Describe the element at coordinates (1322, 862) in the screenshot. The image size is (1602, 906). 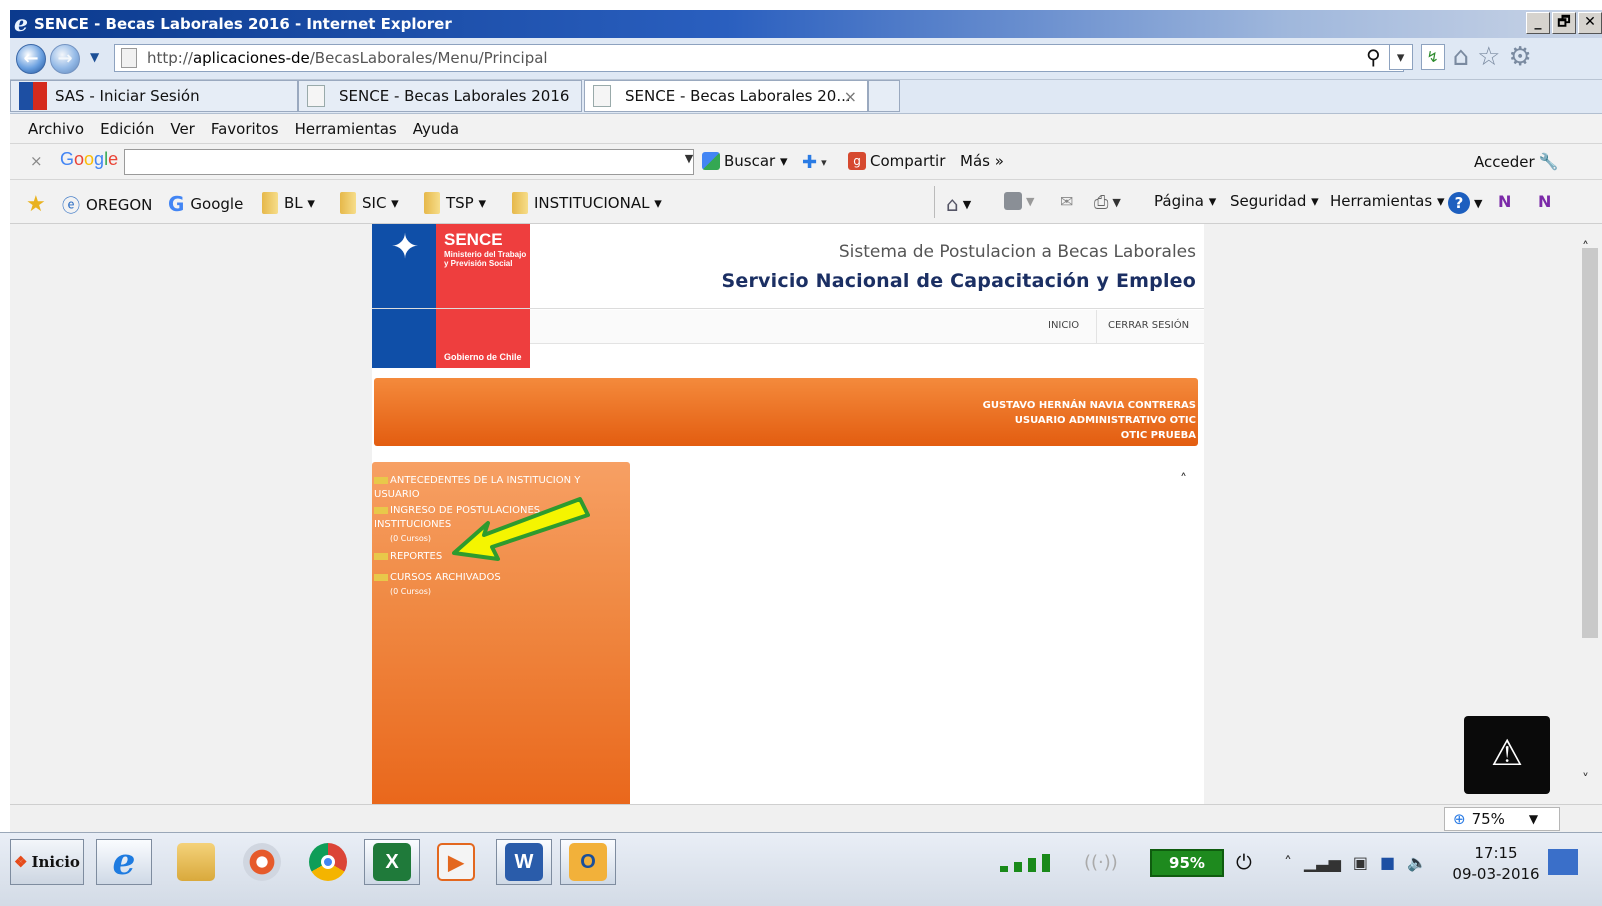
I see `network-icon: ▁▃▅` at that location.